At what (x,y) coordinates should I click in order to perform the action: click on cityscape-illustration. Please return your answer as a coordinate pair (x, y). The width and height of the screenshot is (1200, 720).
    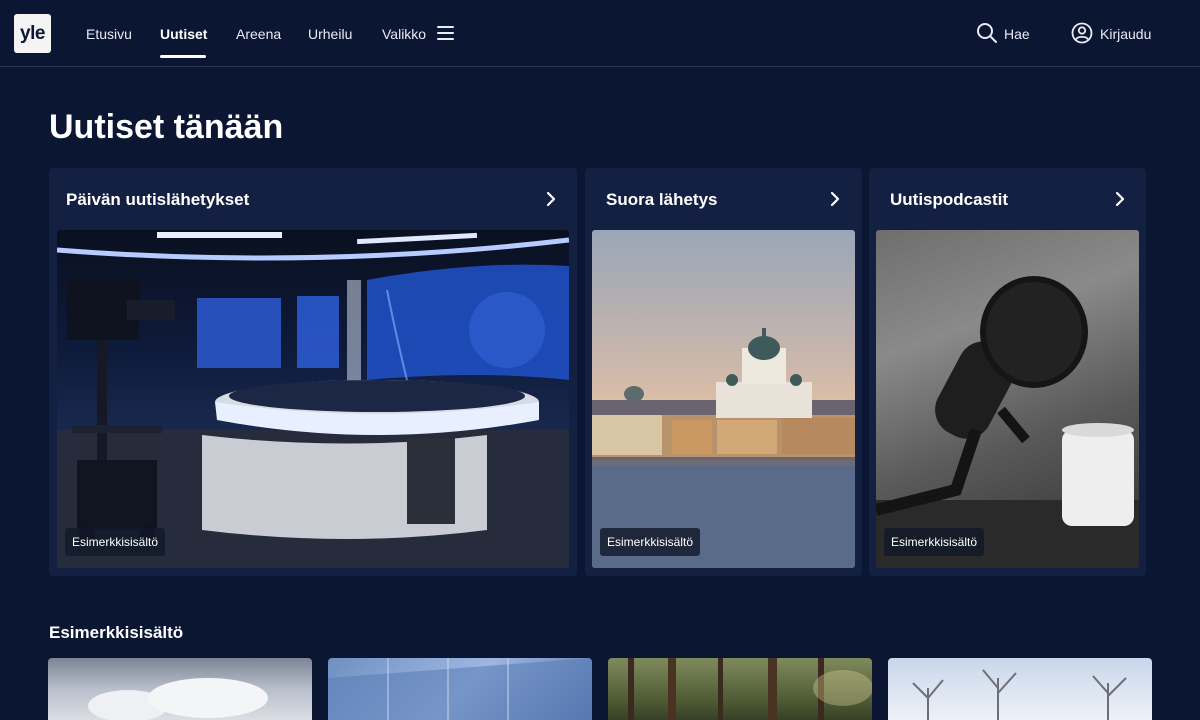
    Looking at the image, I should click on (723, 448).